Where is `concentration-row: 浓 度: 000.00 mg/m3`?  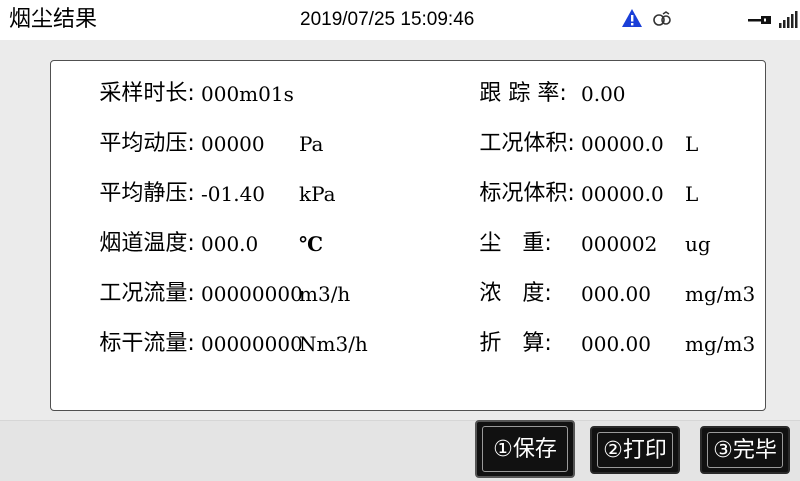 concentration-row: 浓 度: 000.00 mg/m3 is located at coordinates (607, 294).